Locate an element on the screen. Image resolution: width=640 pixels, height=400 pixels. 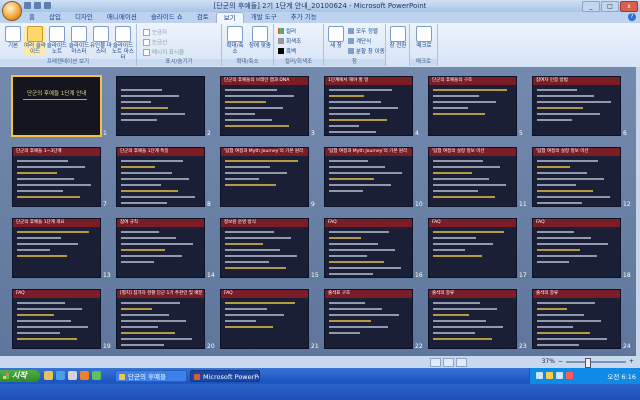
slide-thumbnail: 단군의 후예들 1단계 특징 8 is located at coordinates (164, 178).